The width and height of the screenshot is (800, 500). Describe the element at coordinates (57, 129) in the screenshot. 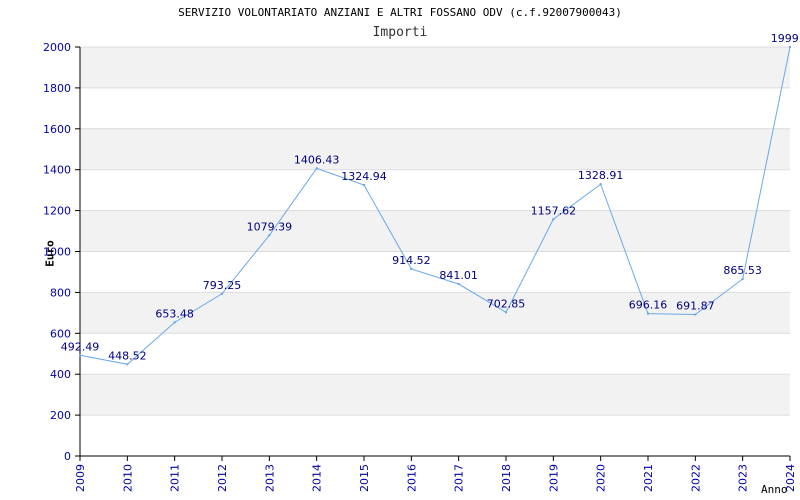

I see `y-tick-label: 1600` at that location.